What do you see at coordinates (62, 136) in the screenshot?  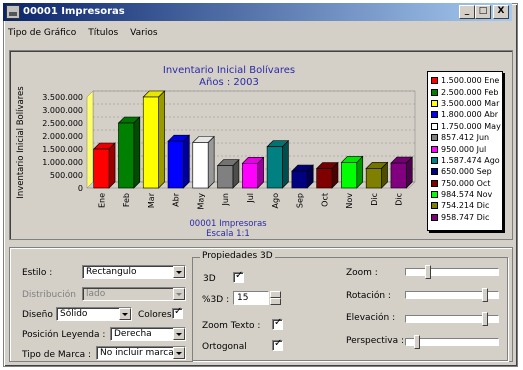 I see `y-tick-label: 2.000.000` at bounding box center [62, 136].